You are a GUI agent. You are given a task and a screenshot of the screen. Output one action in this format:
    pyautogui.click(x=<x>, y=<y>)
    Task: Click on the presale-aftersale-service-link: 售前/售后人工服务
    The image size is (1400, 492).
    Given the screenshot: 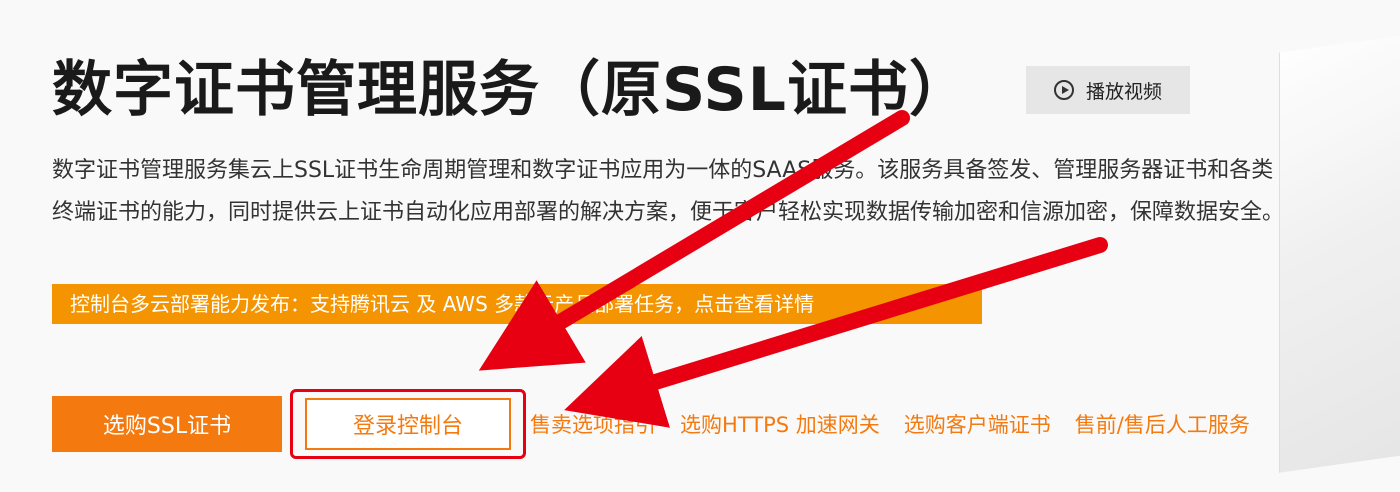 What is the action you would take?
    pyautogui.click(x=1162, y=424)
    